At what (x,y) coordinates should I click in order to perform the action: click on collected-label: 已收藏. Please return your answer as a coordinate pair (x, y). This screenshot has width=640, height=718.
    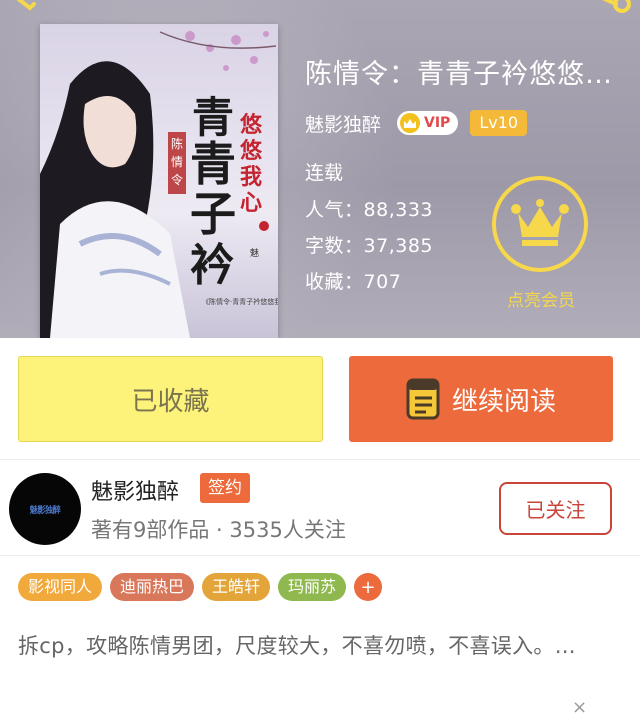
    Looking at the image, I should click on (170, 401).